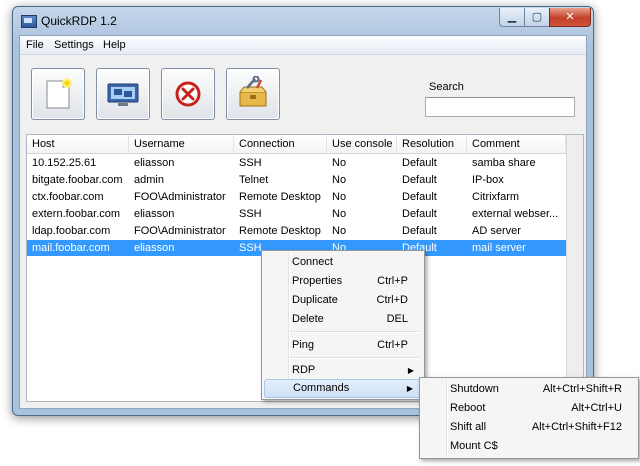  I want to click on ctx-commands: Commands ▶, so click(343, 388).